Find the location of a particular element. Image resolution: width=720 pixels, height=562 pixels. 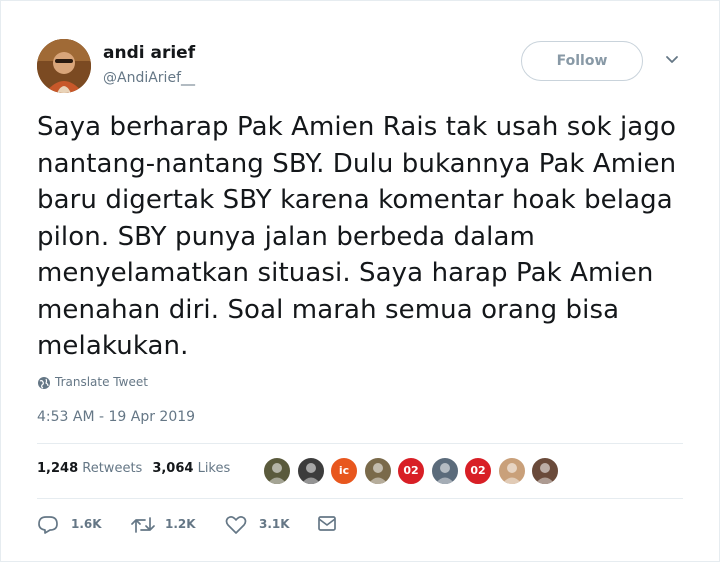

reply-icon is located at coordinates (48, 525).